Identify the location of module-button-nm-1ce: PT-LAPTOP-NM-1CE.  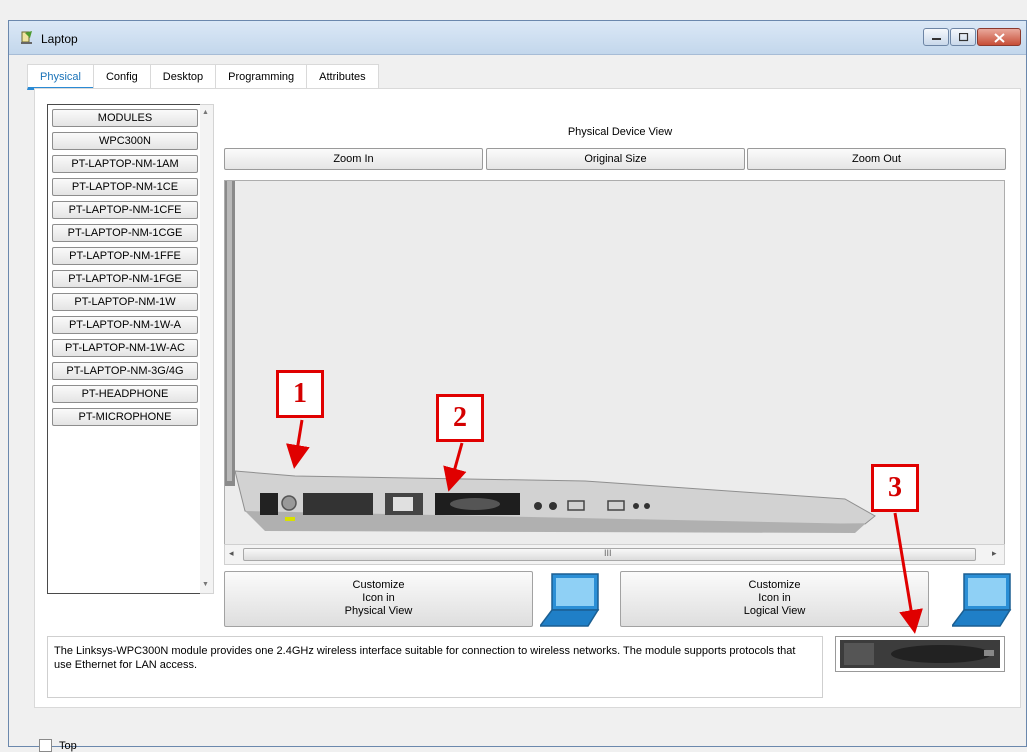
(125, 187).